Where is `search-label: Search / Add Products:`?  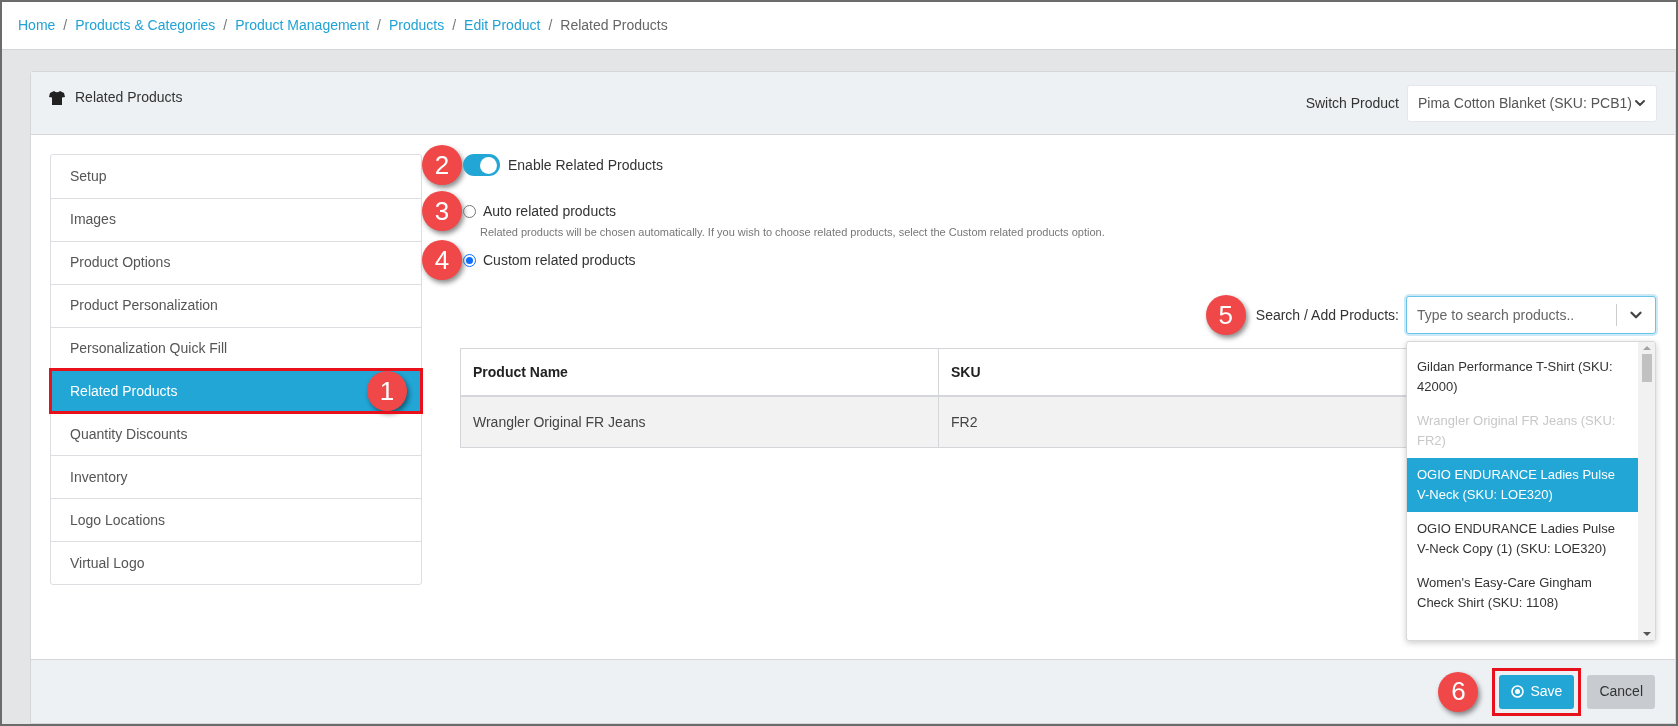
search-label: Search / Add Products: is located at coordinates (1327, 315).